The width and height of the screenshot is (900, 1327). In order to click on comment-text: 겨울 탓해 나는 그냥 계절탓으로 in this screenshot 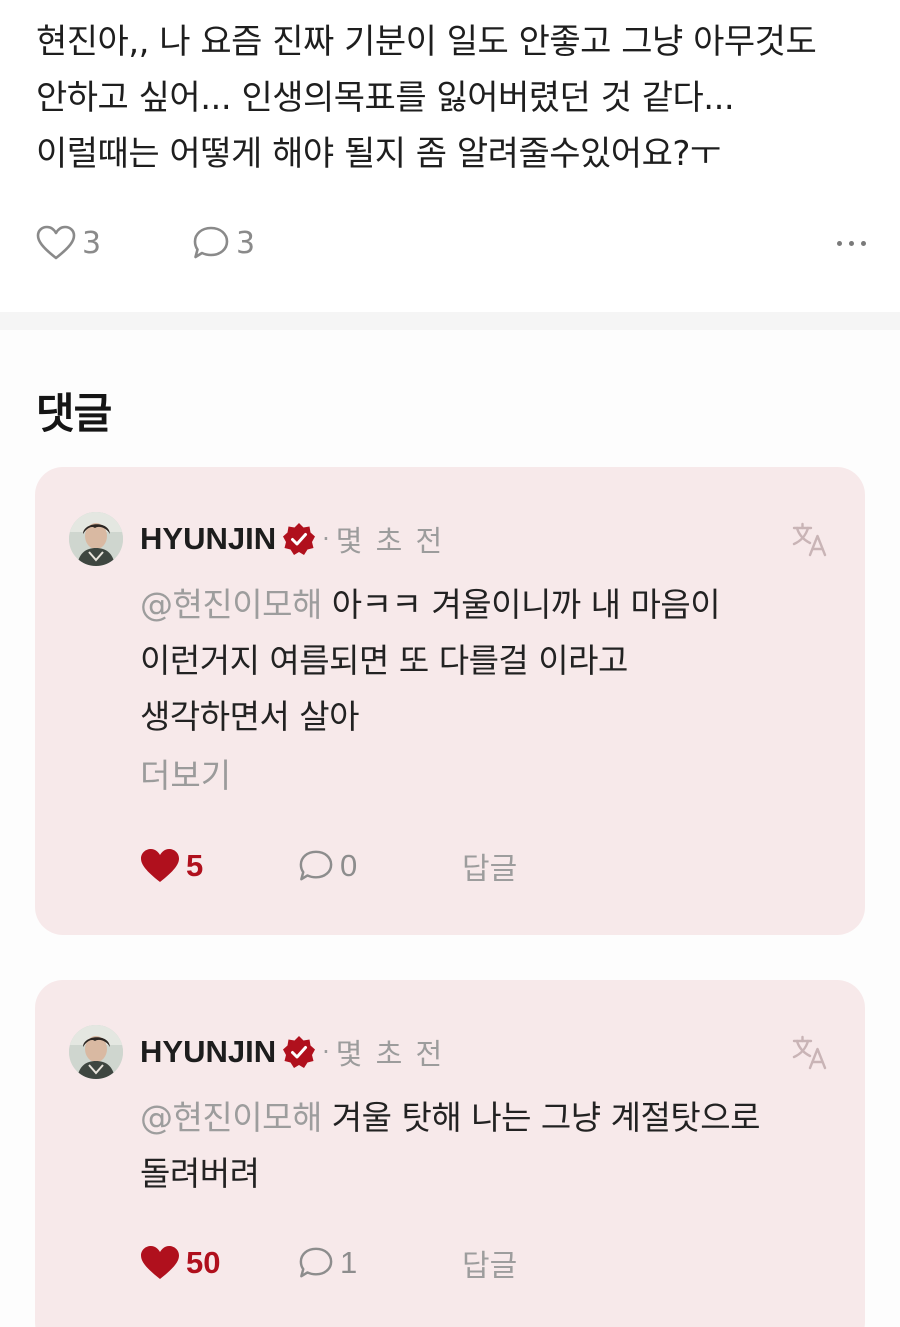, I will do `click(541, 1117)`.